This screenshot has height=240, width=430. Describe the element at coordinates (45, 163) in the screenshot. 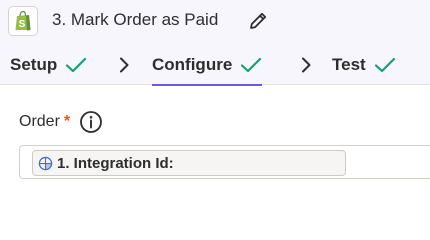

I see `integration-globe-icon` at that location.